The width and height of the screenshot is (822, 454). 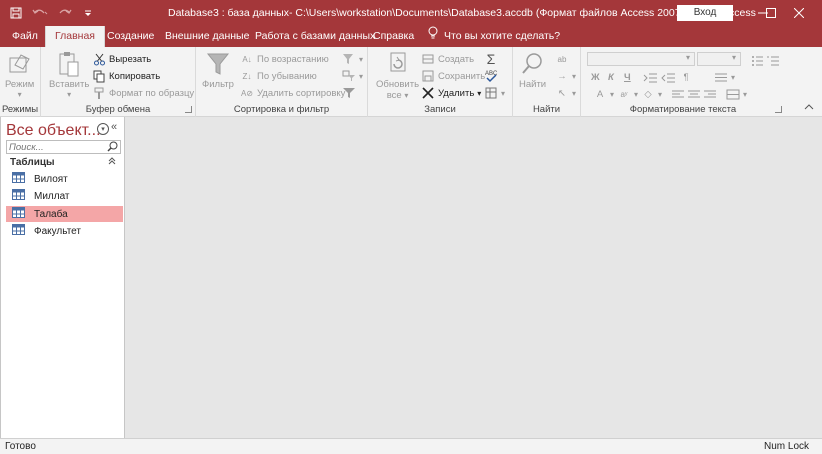 I want to click on tab-file: Файл, so click(x=25, y=36).